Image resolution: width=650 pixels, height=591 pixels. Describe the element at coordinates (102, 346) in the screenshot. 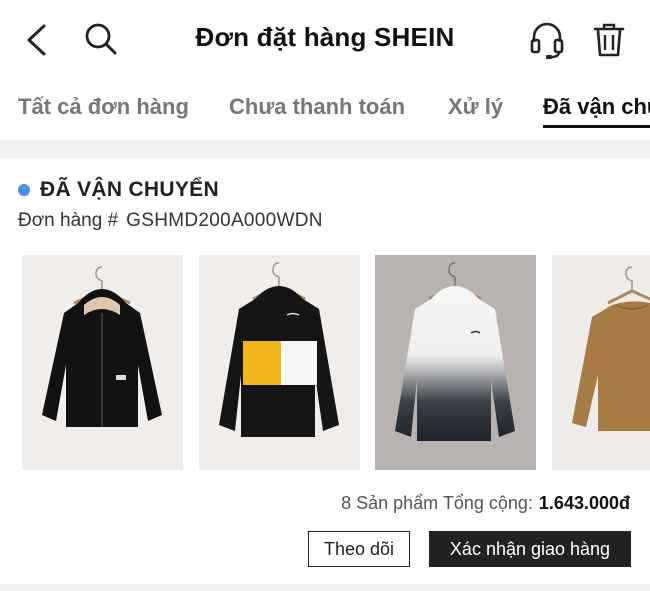

I see `black-zip-hoodie-image` at that location.